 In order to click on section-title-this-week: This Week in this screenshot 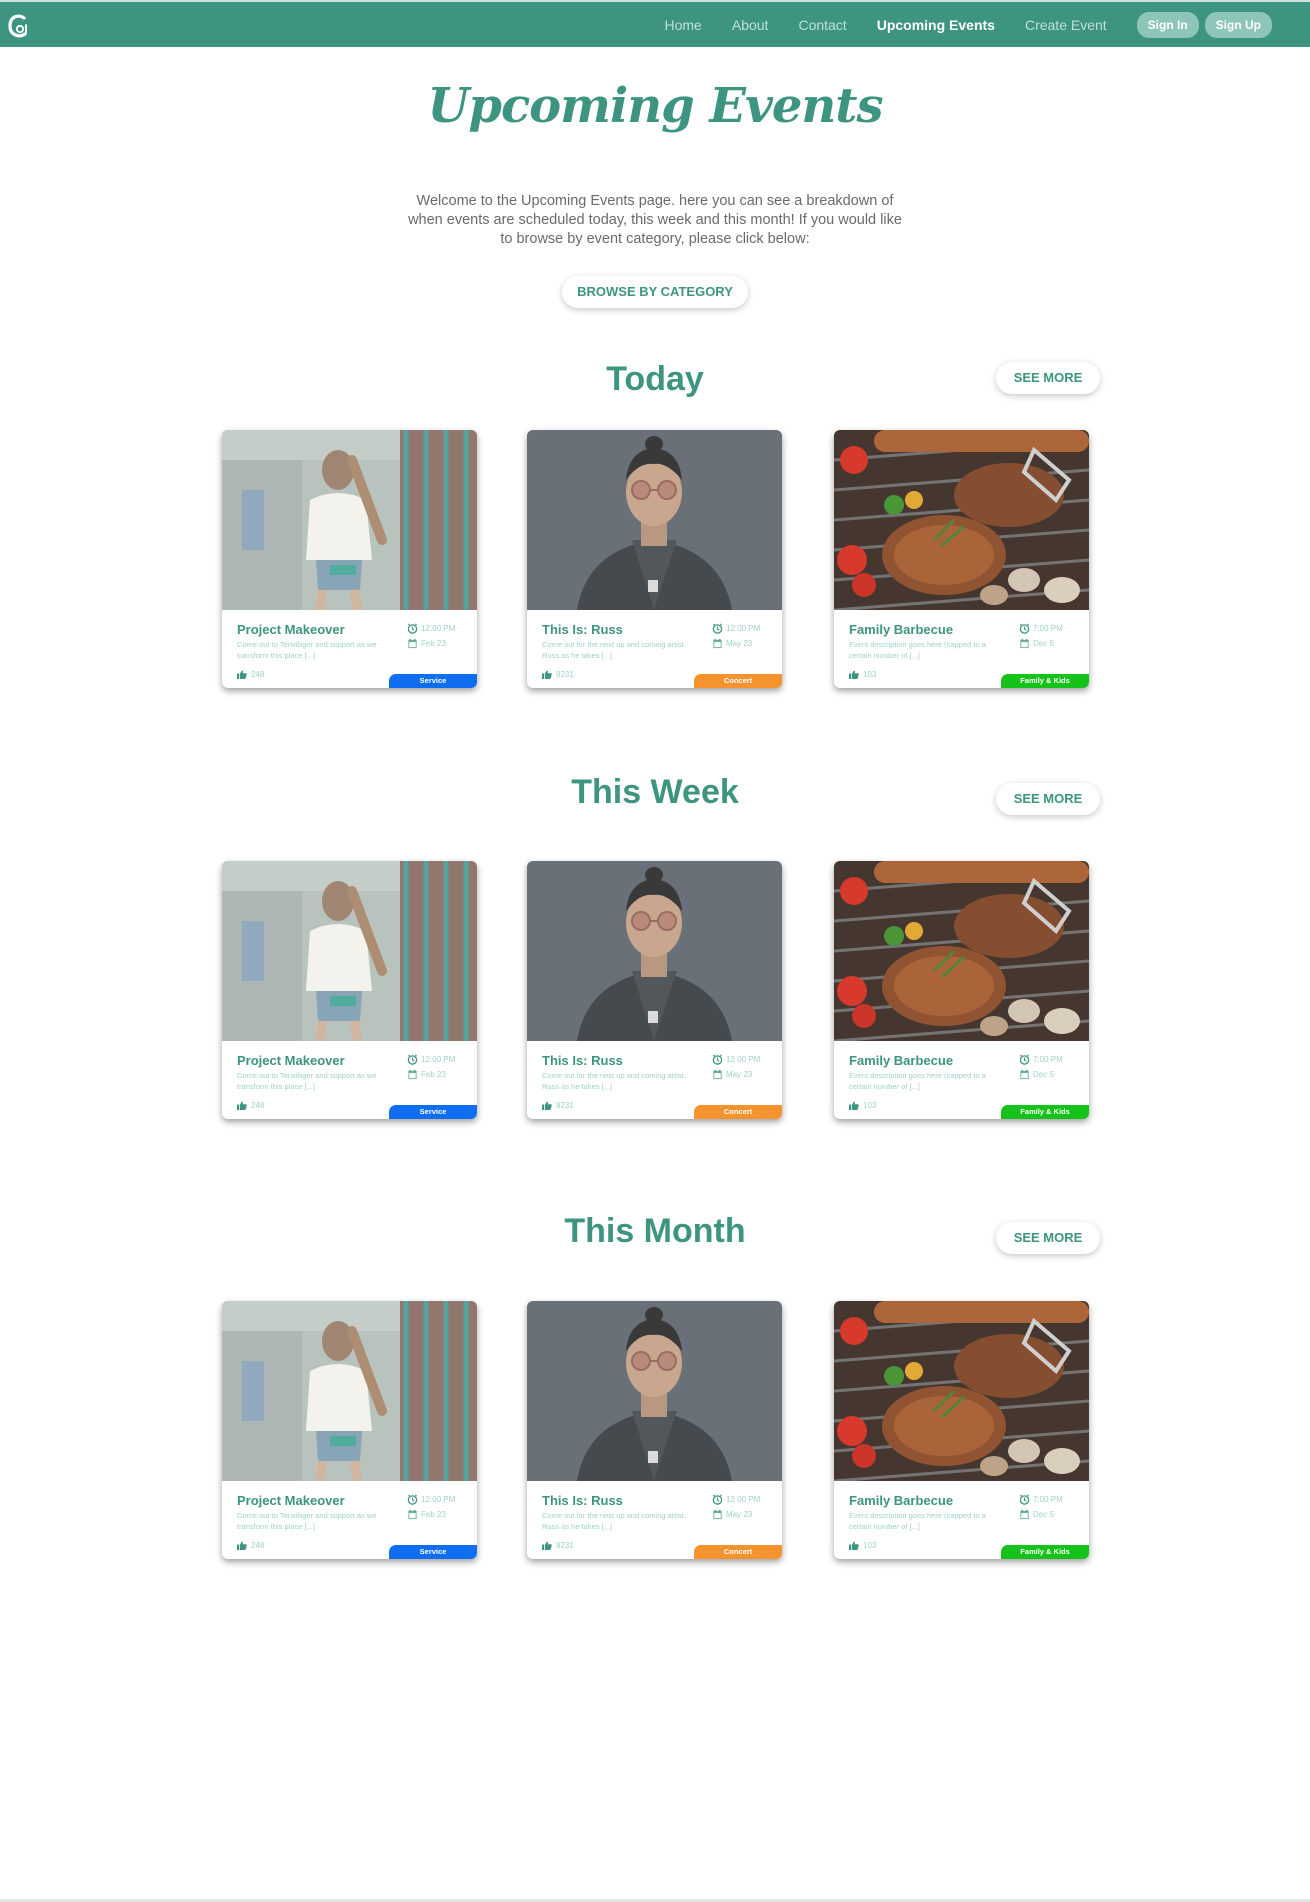, I will do `click(655, 792)`.